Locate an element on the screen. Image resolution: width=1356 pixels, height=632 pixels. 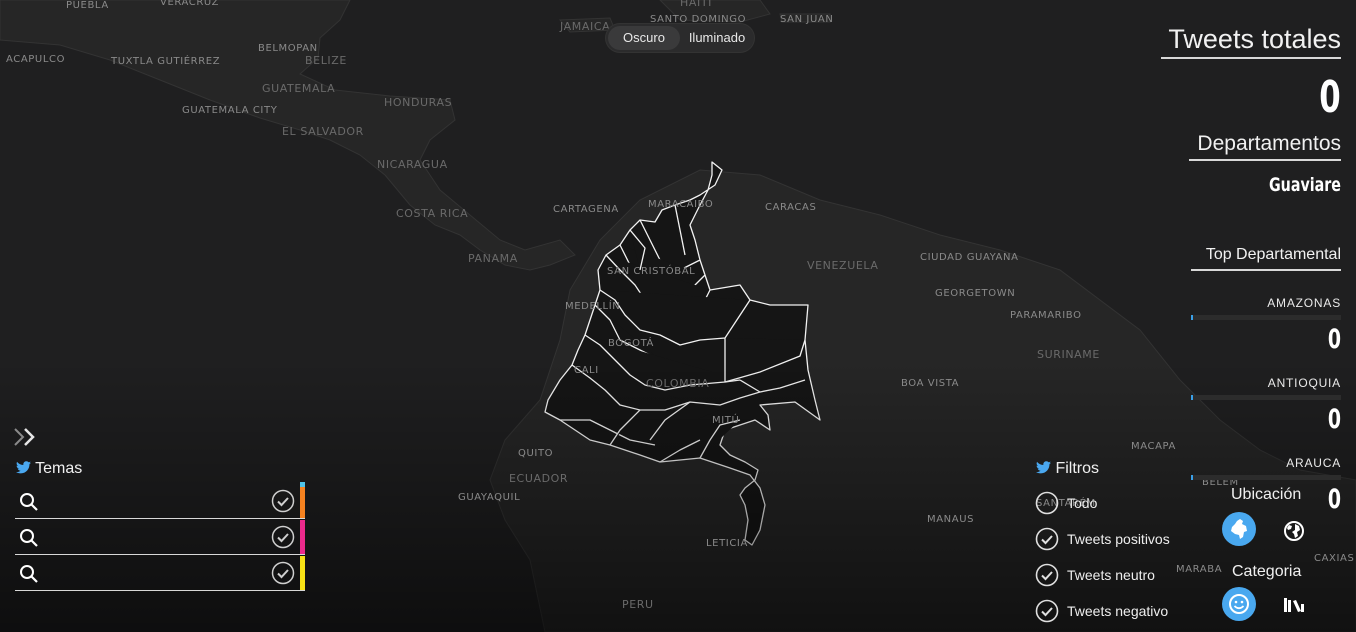
temas-title: Temas is located at coordinates (59, 468).